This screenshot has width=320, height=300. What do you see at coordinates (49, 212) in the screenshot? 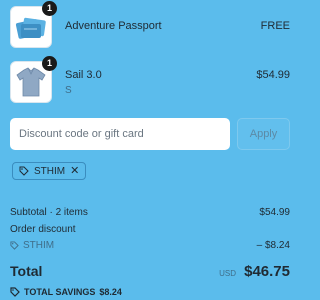
I see `subtotal-label: Subtotal · 2 items` at bounding box center [49, 212].